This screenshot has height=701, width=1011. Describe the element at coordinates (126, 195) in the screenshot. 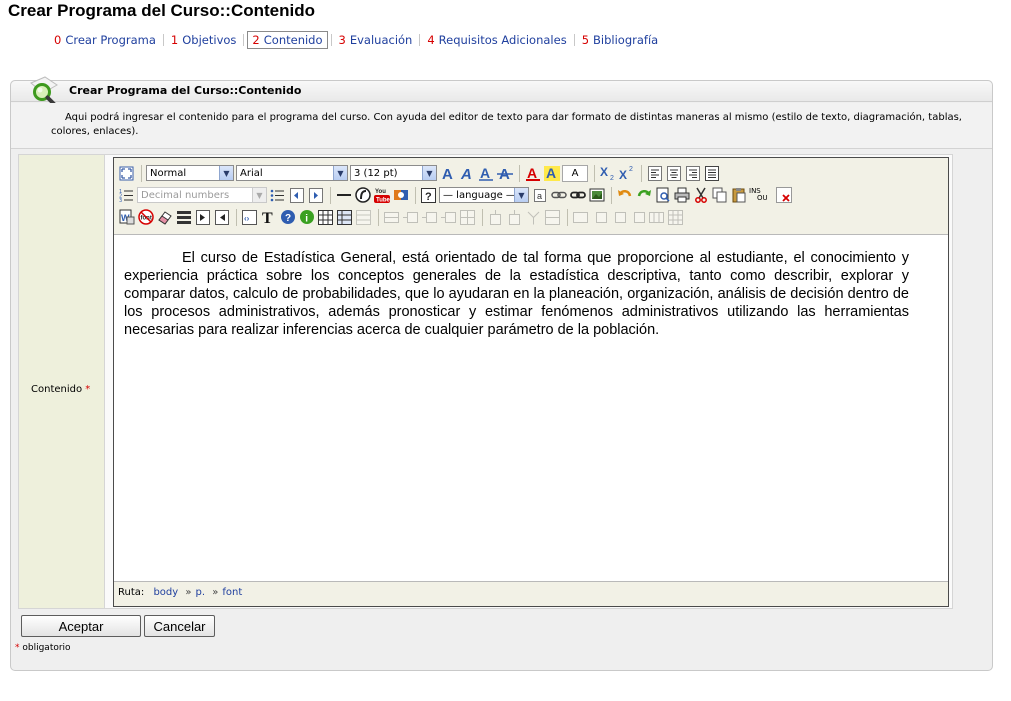

I see `ordered-list-icon: 123` at that location.